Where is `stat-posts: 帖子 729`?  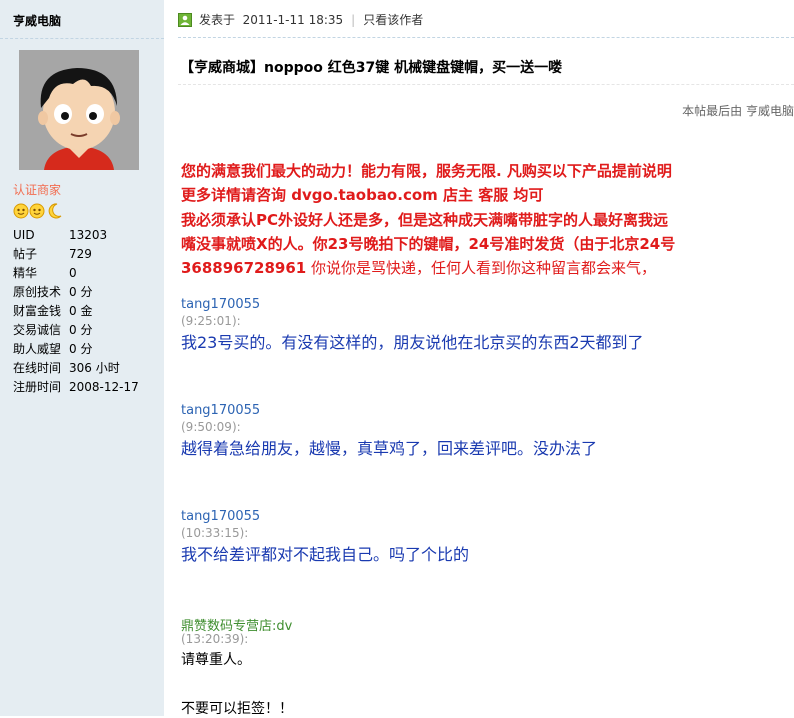
stat-posts: 帖子 729 is located at coordinates (52, 254).